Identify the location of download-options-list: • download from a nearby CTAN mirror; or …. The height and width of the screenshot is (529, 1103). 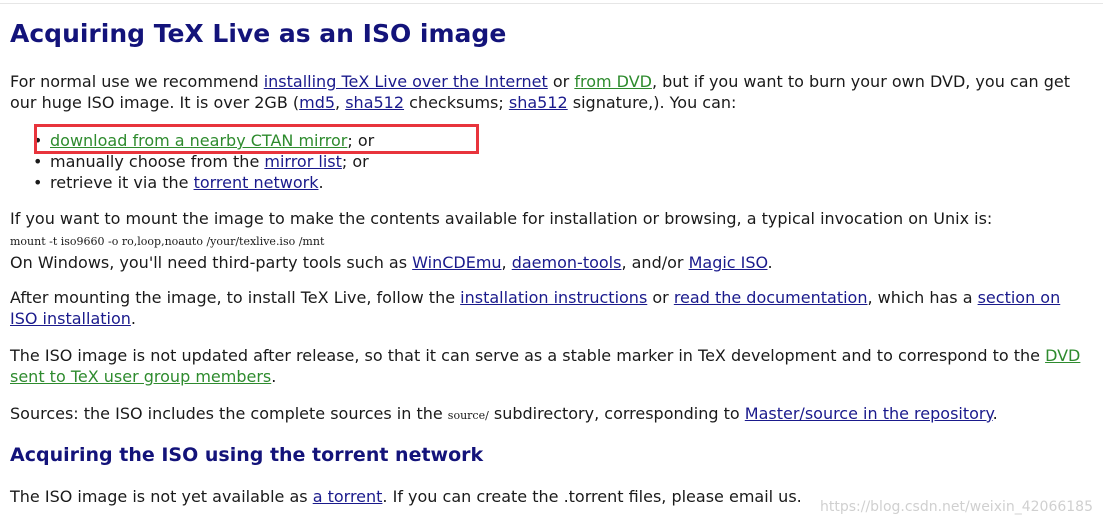
(192, 161).